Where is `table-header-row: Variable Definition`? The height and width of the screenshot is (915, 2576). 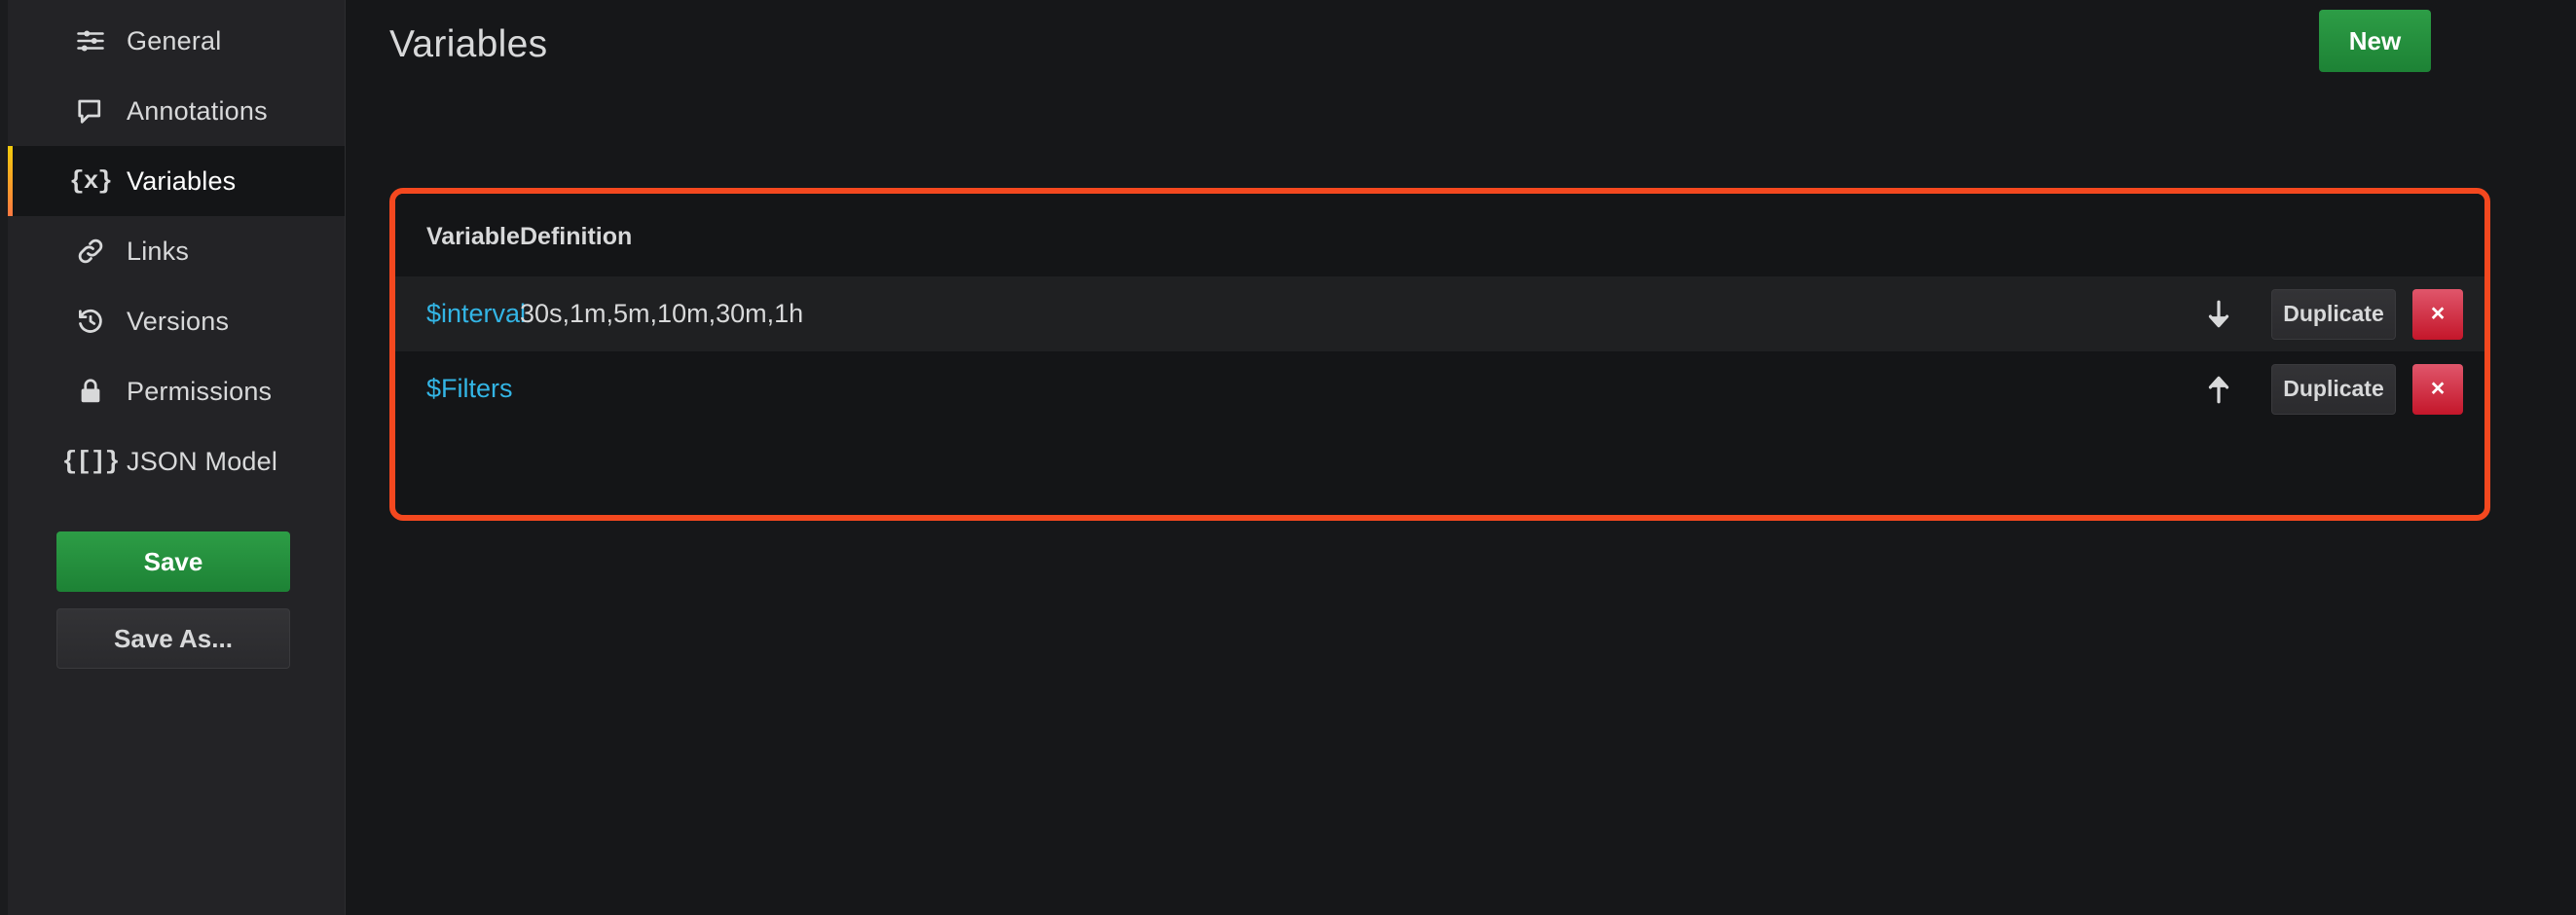
table-header-row: Variable Definition is located at coordinates (1439, 235).